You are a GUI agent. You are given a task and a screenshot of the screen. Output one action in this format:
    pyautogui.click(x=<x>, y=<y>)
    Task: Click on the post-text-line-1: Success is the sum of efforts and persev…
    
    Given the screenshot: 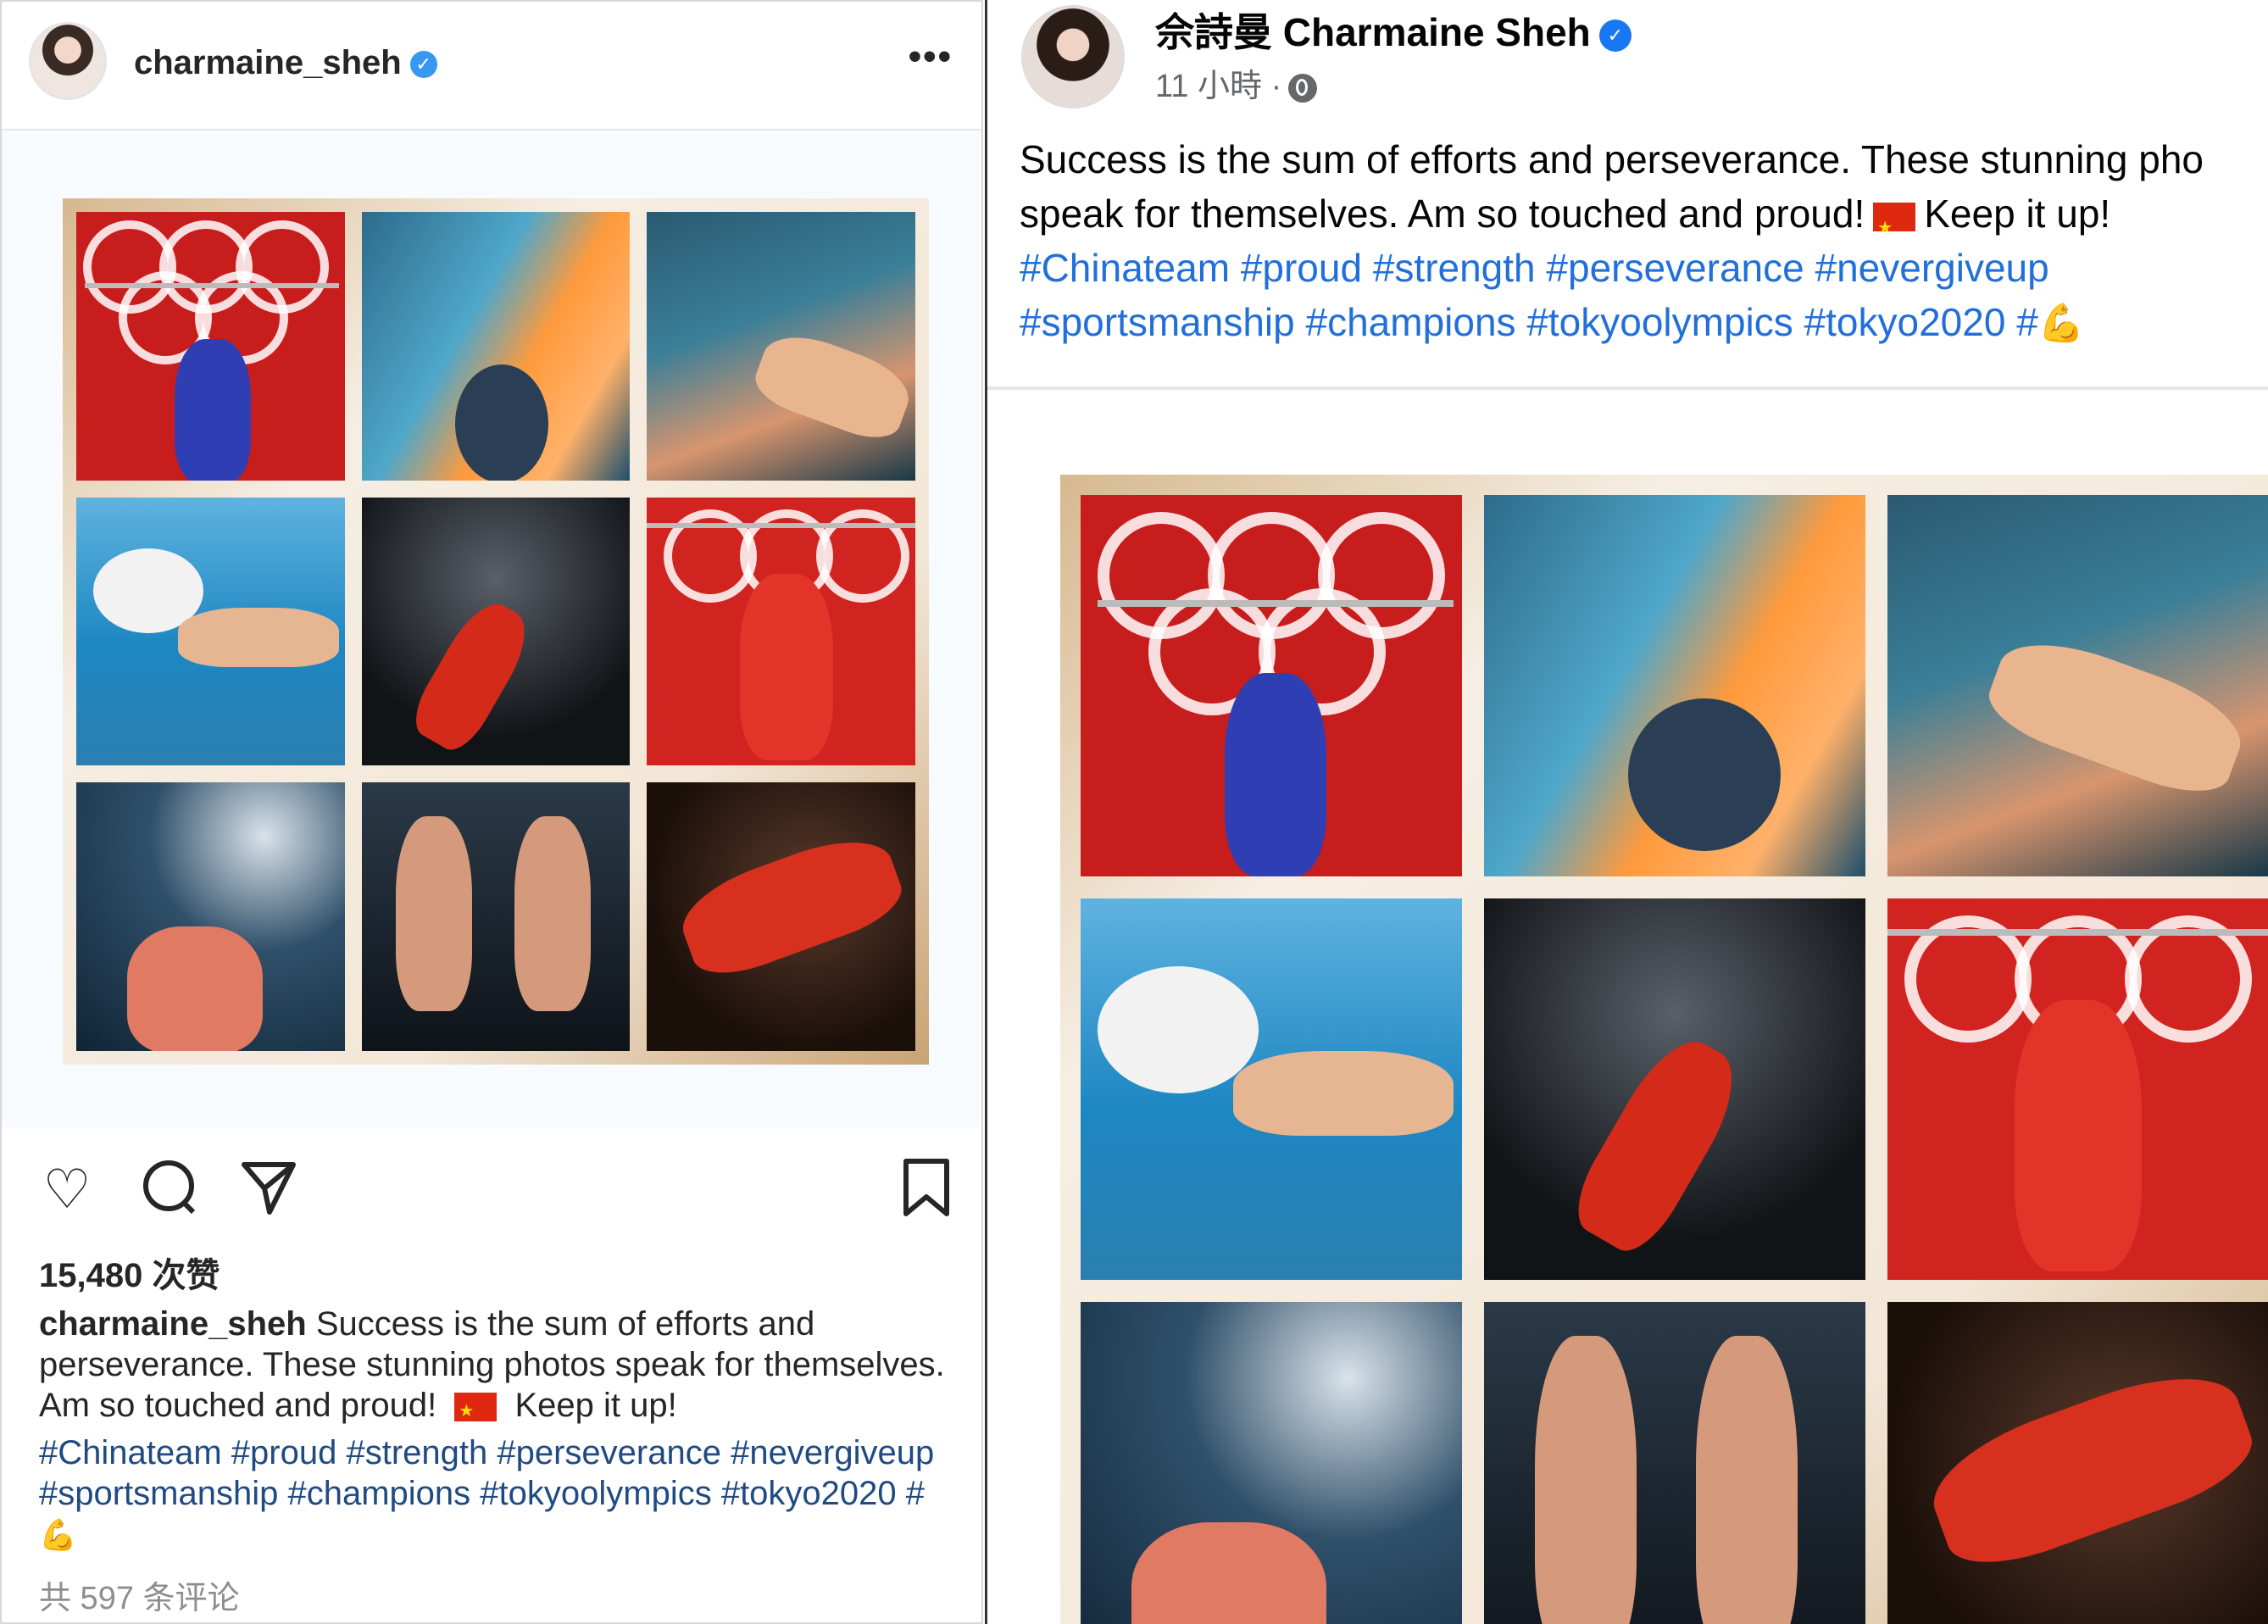 What is the action you would take?
    pyautogui.click(x=1612, y=159)
    